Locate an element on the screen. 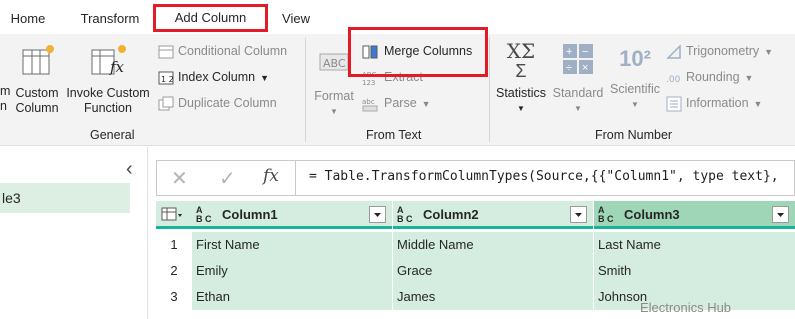 The image size is (795, 319). cancel-formula-icon: ✕ is located at coordinates (179, 178).